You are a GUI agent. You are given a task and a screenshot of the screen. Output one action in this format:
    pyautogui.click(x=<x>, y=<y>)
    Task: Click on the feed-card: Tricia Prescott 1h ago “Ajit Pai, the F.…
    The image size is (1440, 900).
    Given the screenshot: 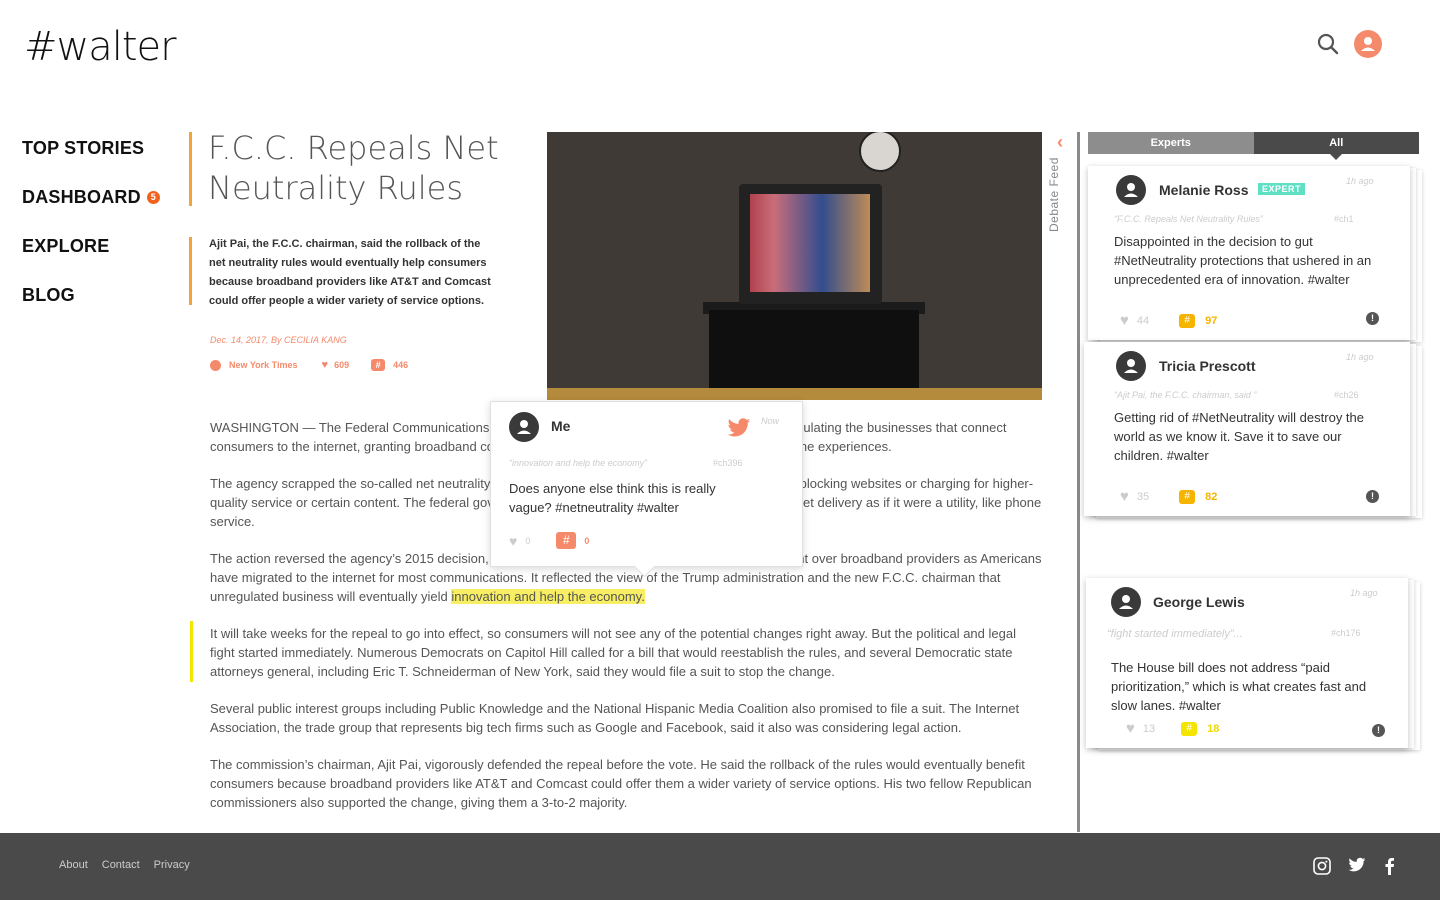 What is the action you would take?
    pyautogui.click(x=1247, y=429)
    